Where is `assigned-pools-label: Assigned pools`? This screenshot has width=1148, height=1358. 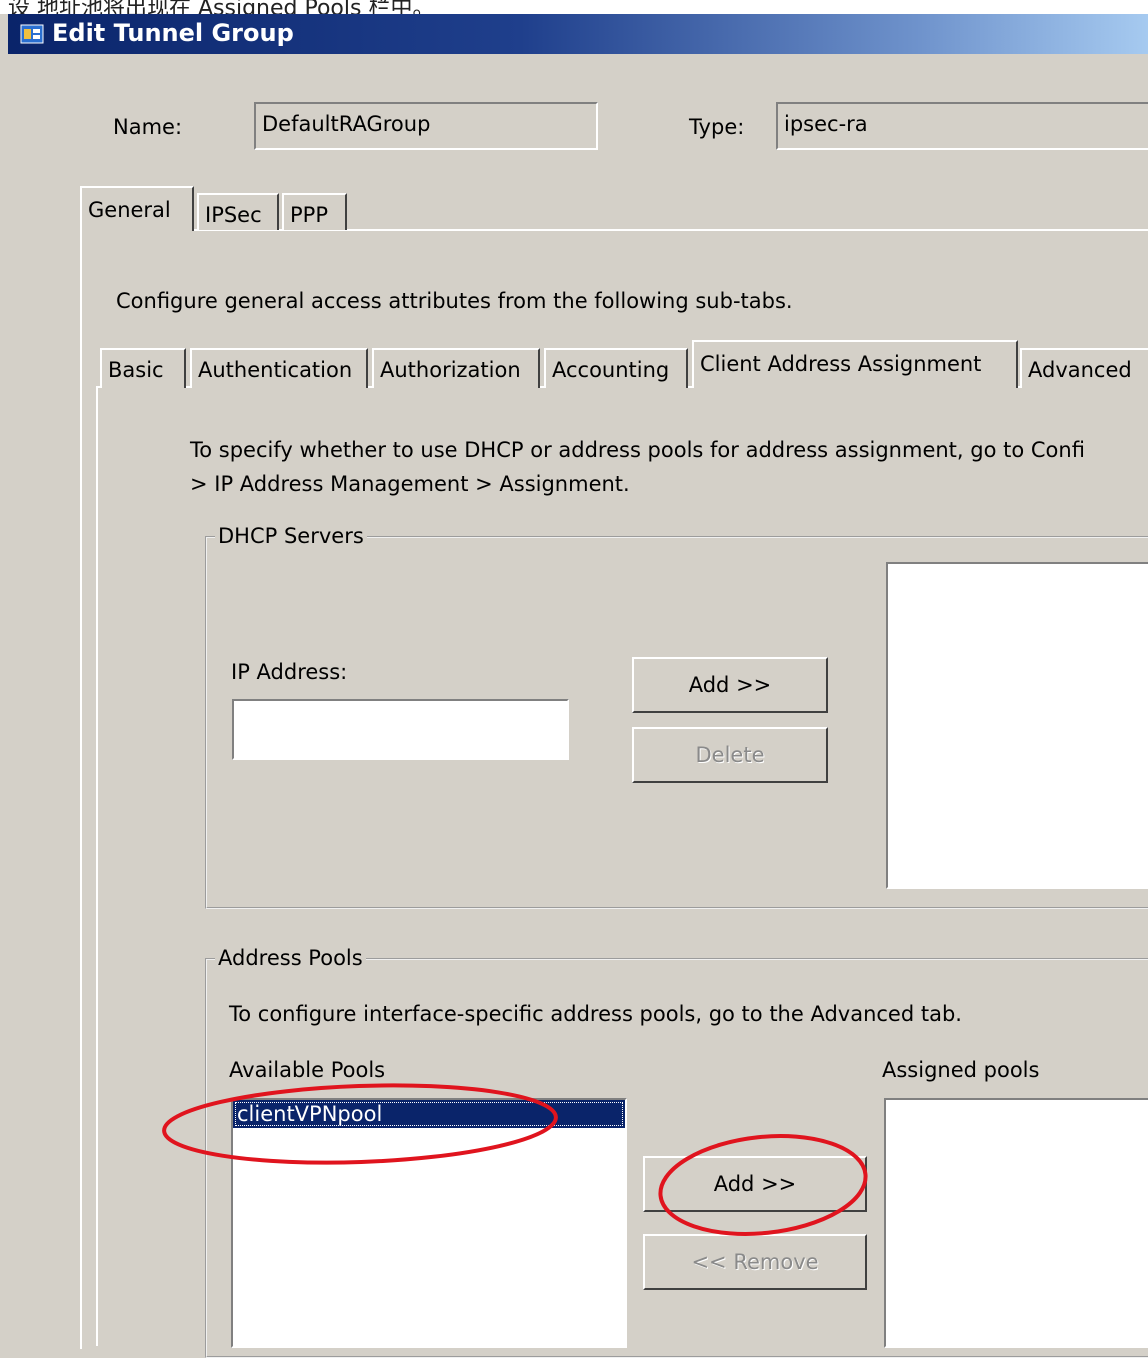 assigned-pools-label: Assigned pools is located at coordinates (961, 1070).